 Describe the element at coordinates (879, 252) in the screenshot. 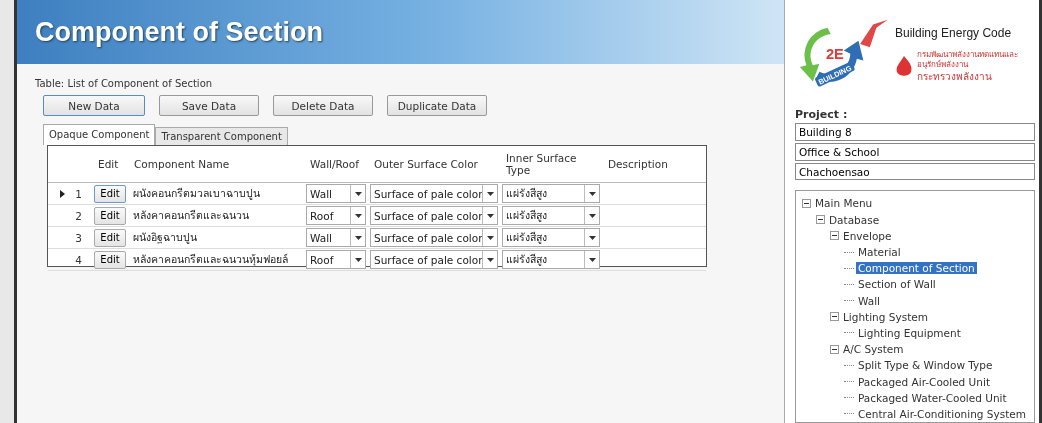

I see `tree-item: Material` at that location.